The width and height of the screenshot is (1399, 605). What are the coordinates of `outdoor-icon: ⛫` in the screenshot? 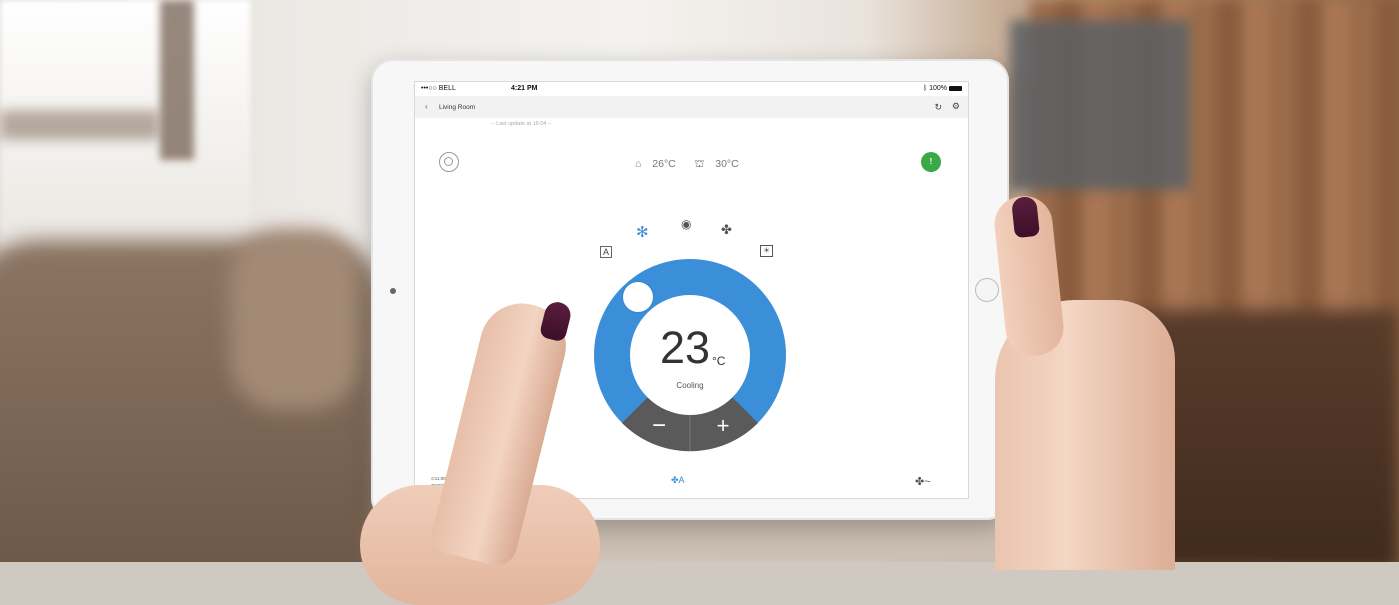 It's located at (701, 164).